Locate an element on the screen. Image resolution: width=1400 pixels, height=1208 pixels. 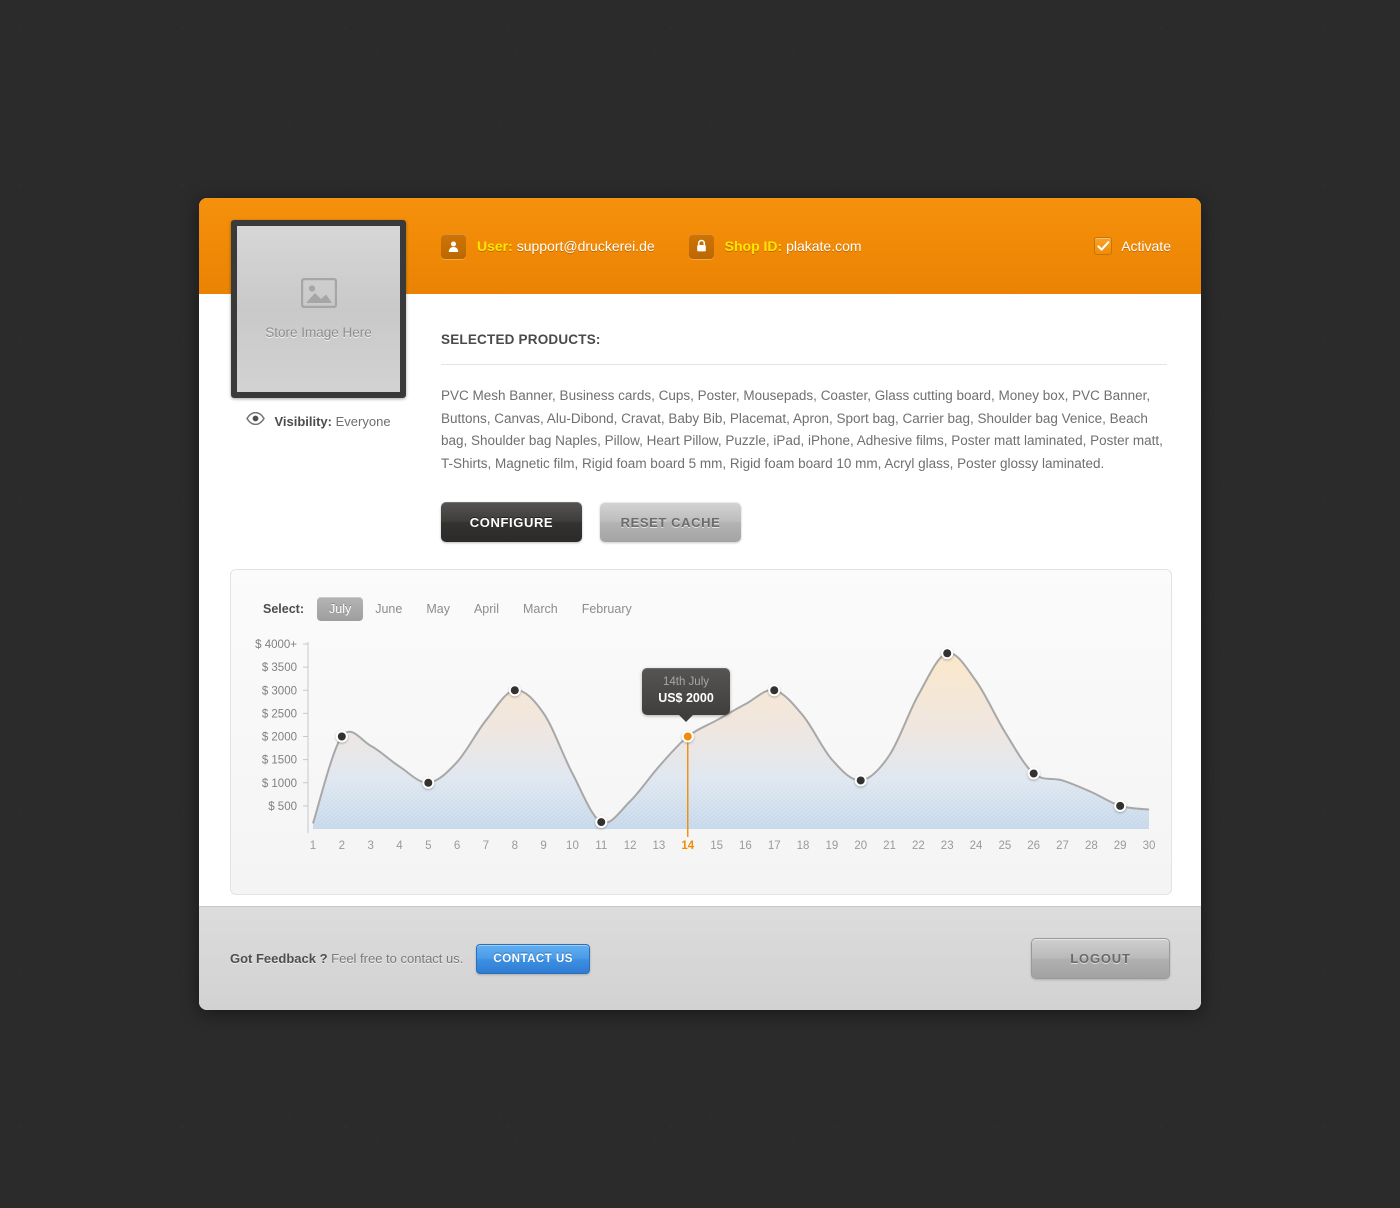
month-tab-april: April is located at coordinates (486, 609).